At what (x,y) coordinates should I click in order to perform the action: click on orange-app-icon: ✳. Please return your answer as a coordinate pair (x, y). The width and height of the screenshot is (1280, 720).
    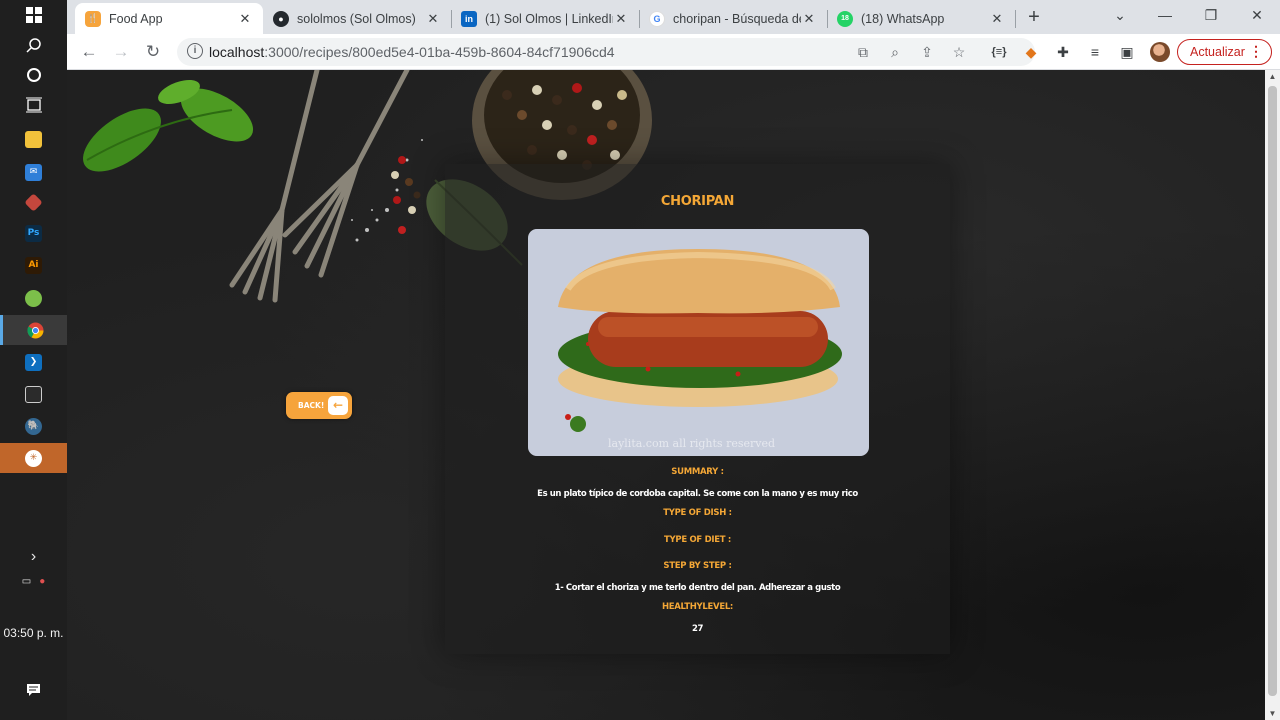
    Looking at the image, I should click on (33, 458).